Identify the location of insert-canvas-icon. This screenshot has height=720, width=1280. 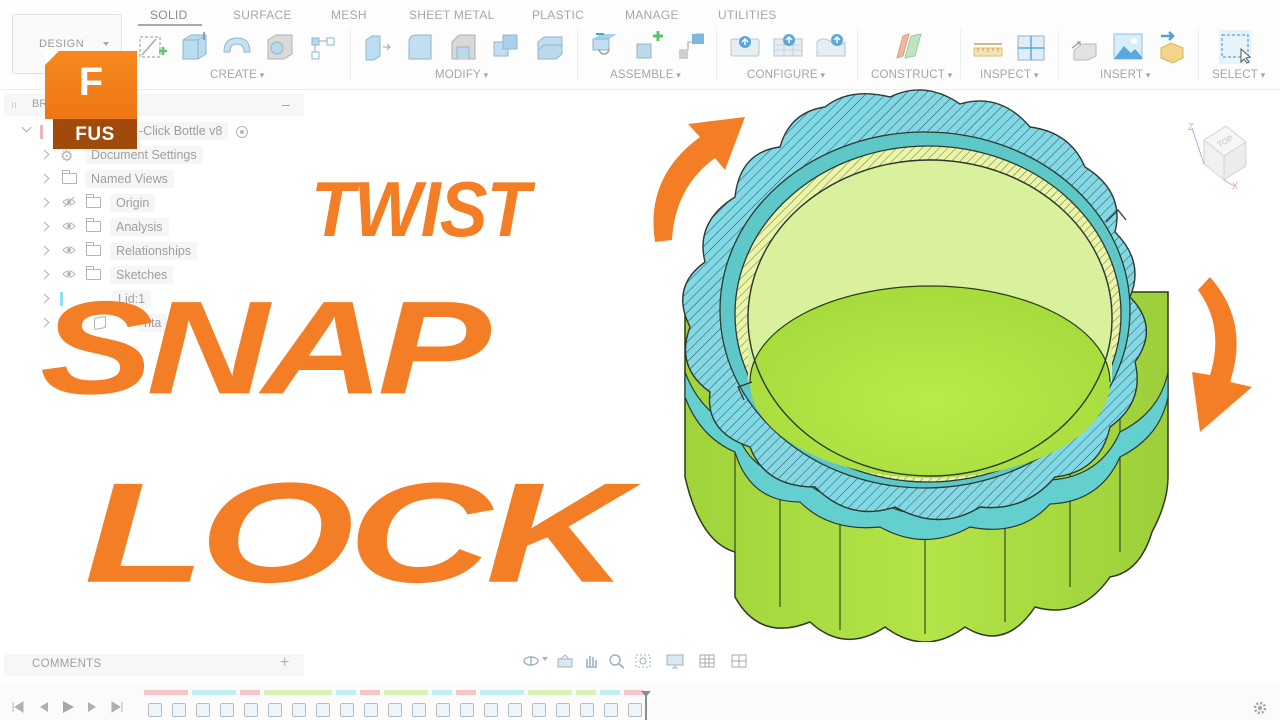
(1128, 47).